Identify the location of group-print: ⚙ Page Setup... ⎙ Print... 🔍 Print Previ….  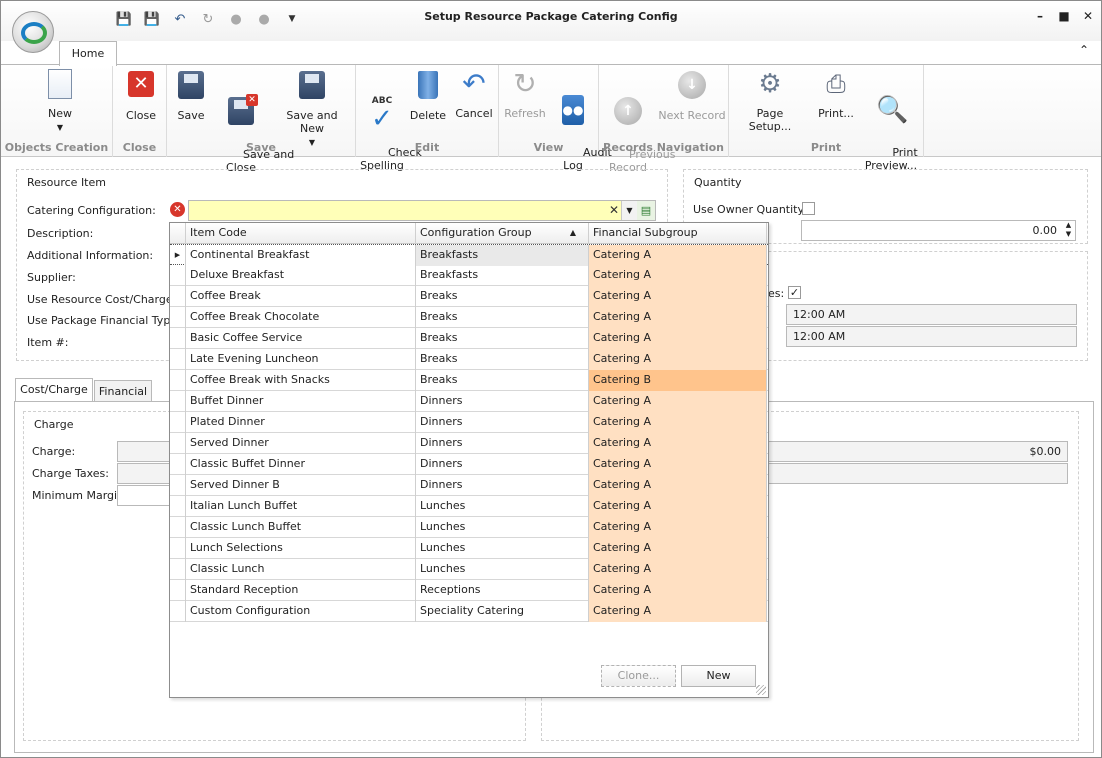
(826, 118).